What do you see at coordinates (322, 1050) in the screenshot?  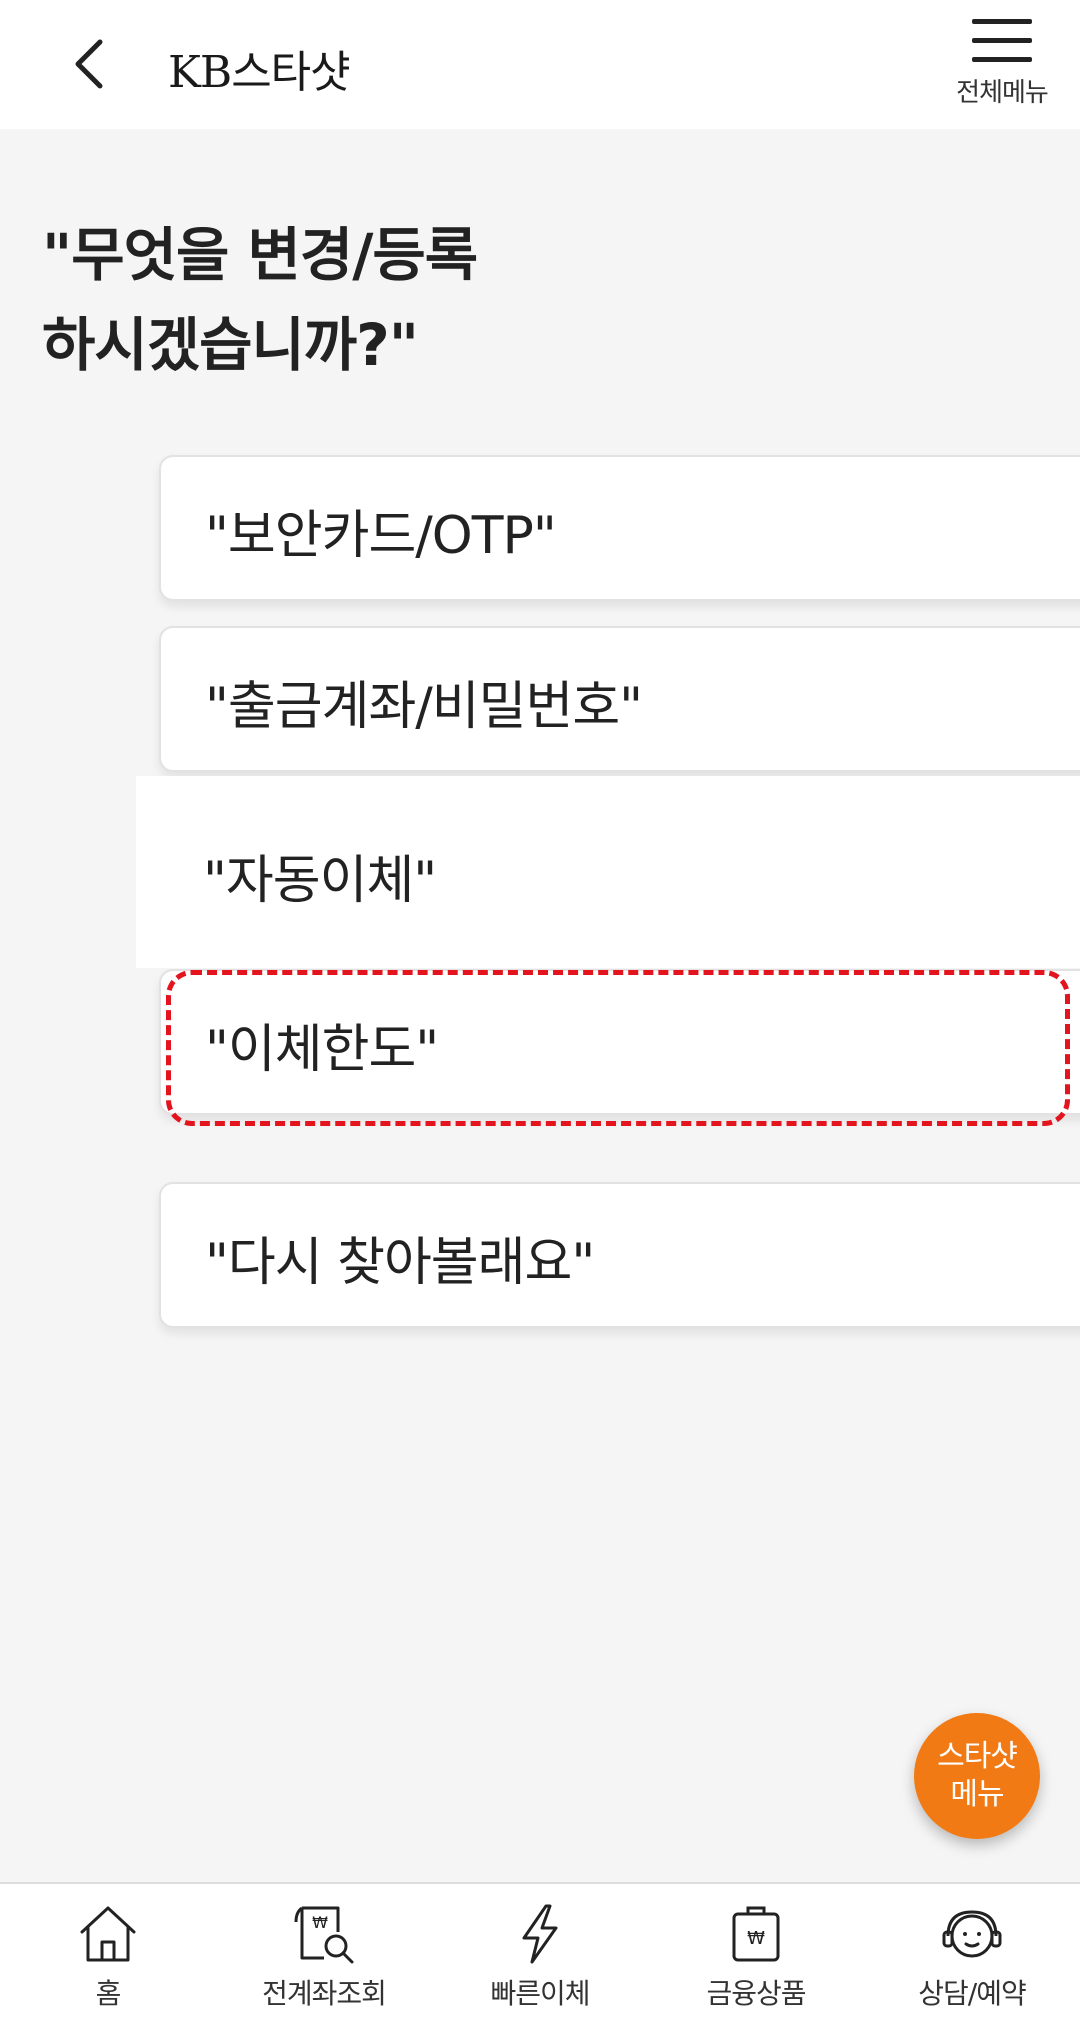 I see `option-label: "이체한도"` at bounding box center [322, 1050].